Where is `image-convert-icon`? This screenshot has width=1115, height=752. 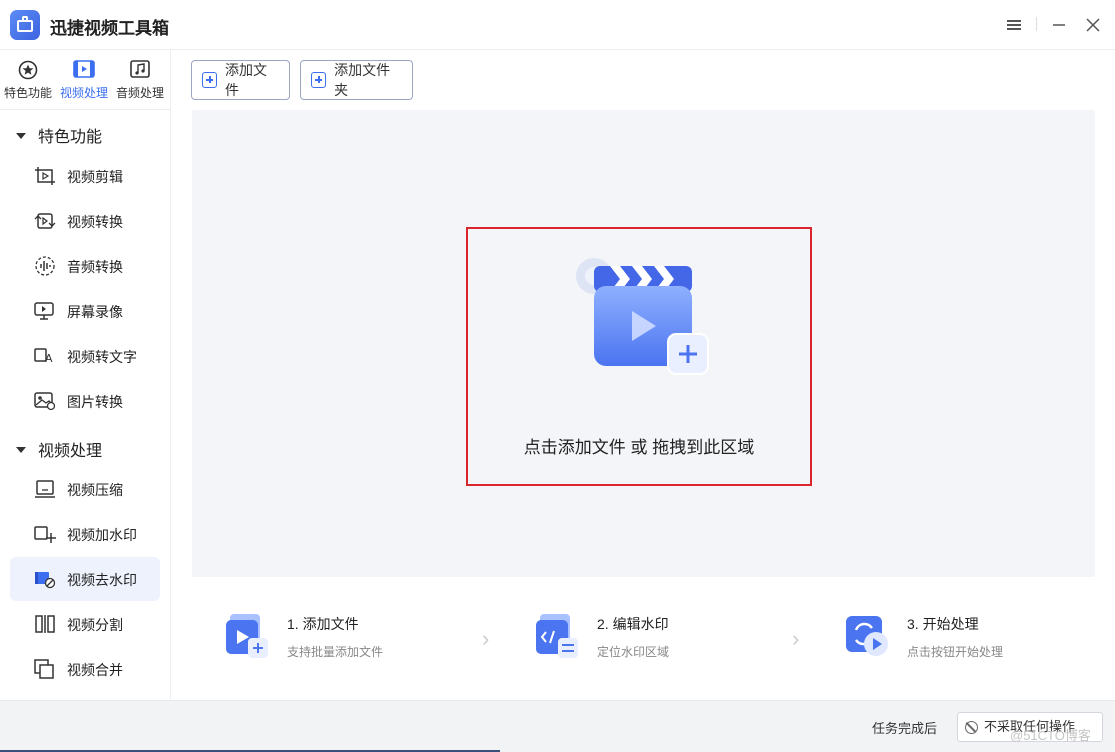
image-convert-icon is located at coordinates (45, 401).